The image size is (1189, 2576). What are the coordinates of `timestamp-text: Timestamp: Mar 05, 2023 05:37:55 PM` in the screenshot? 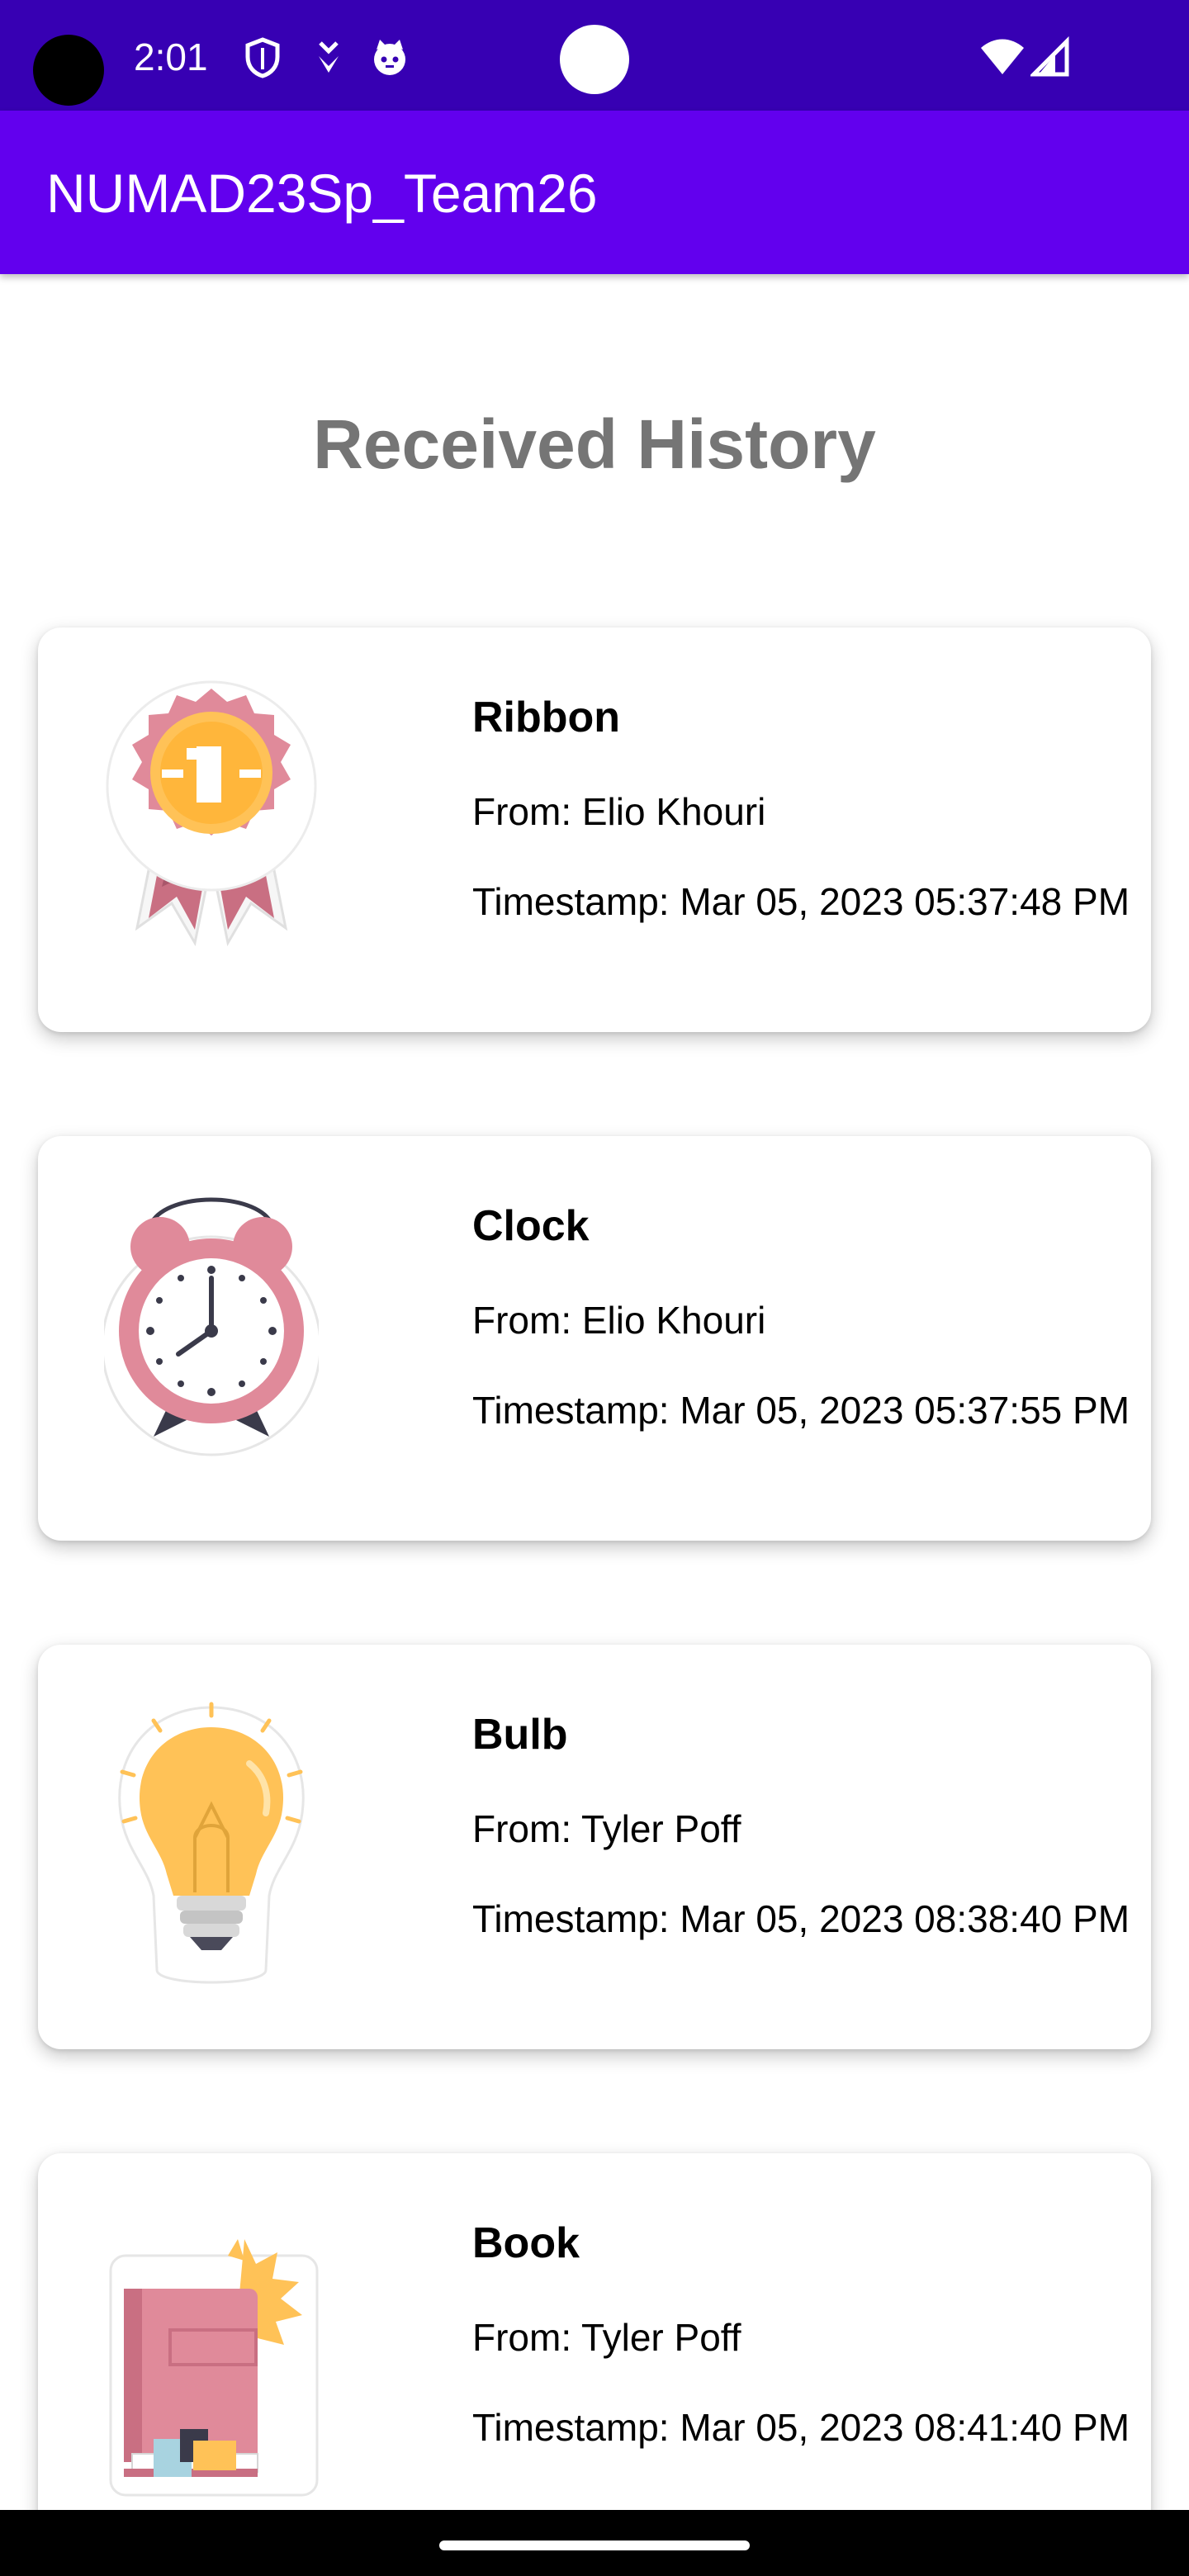 It's located at (801, 1410).